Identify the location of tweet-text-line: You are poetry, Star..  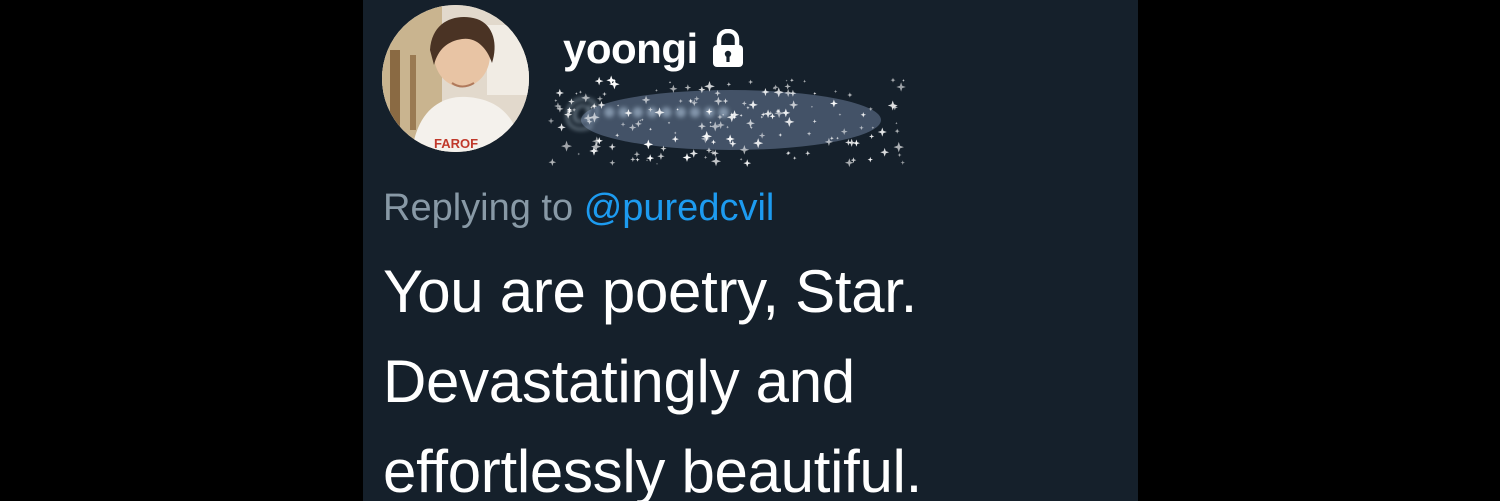
(650, 291).